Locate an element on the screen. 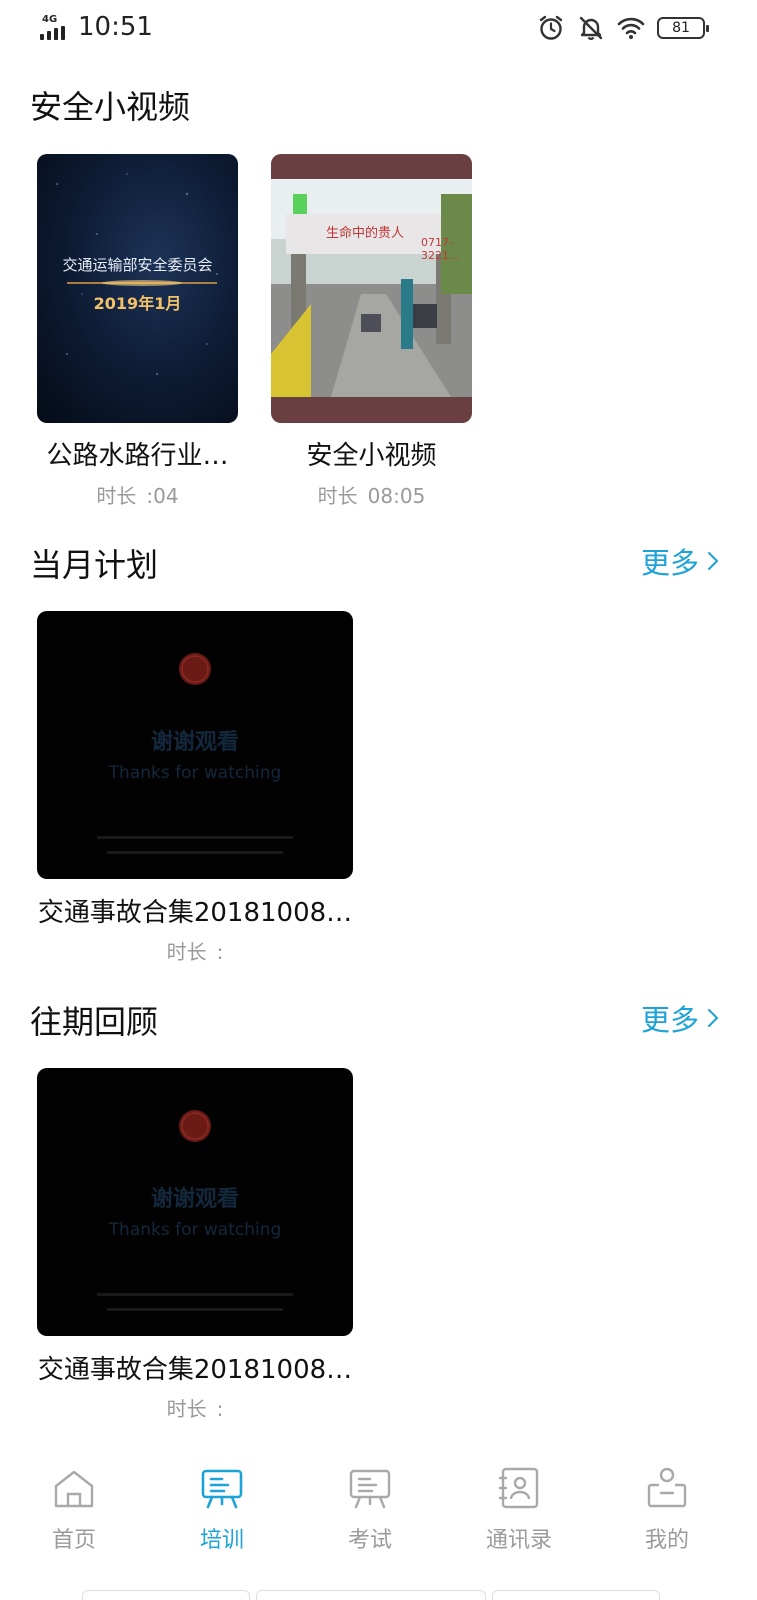  section-title-safety-videos: 安全小视频 is located at coordinates (110, 107).